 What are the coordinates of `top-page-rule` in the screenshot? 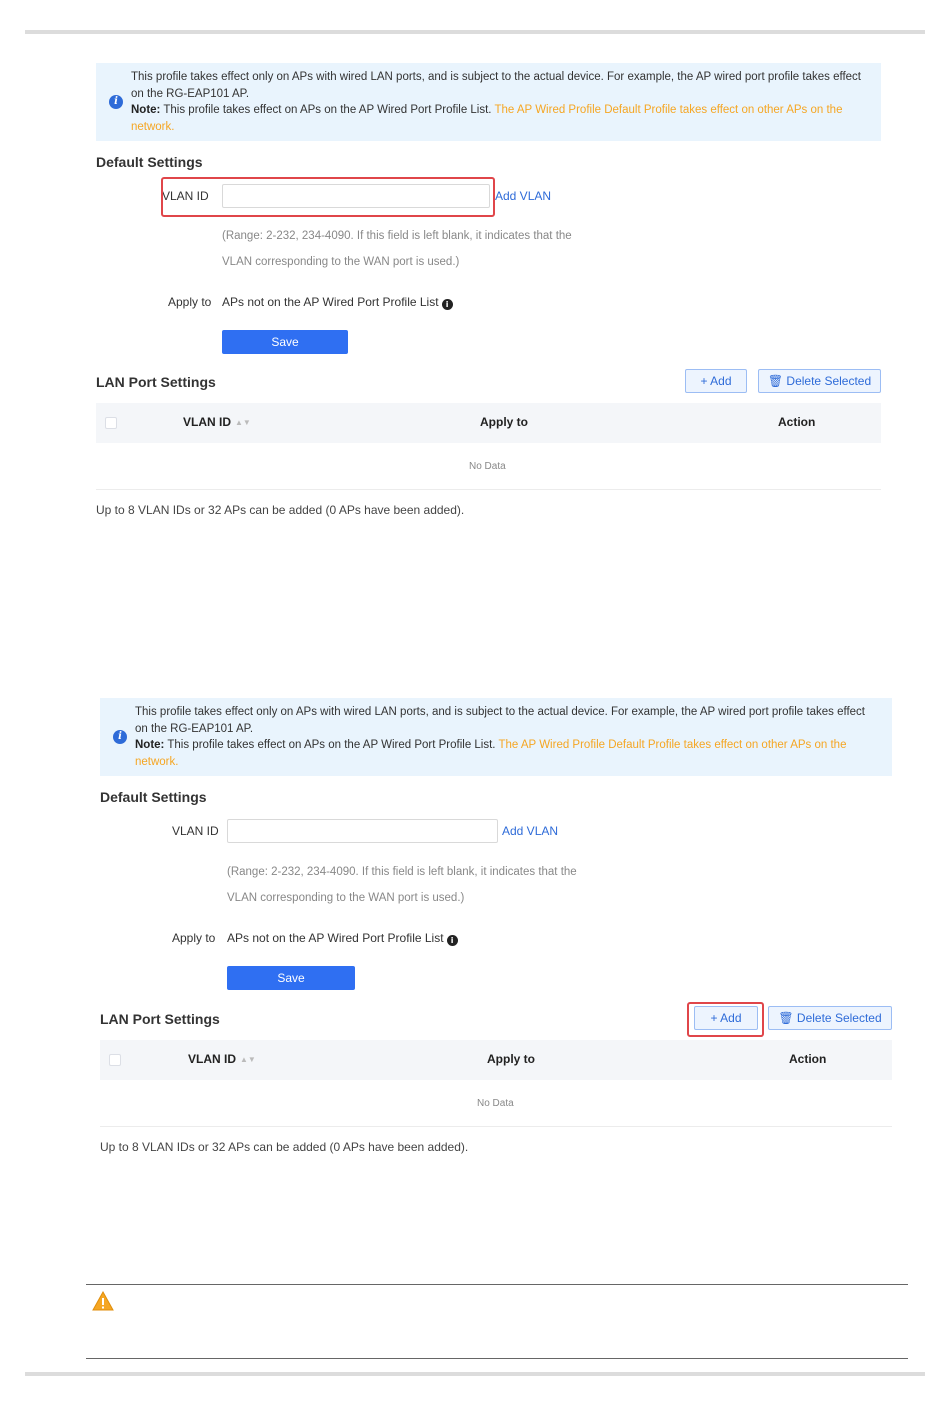 It's located at (475, 32).